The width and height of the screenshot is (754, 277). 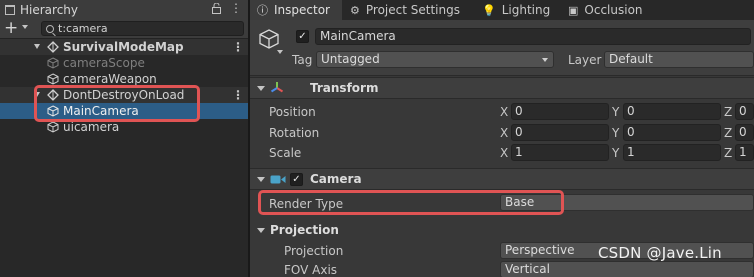 What do you see at coordinates (489, 10) in the screenshot?
I see `lightbulb-icon: 💡` at bounding box center [489, 10].